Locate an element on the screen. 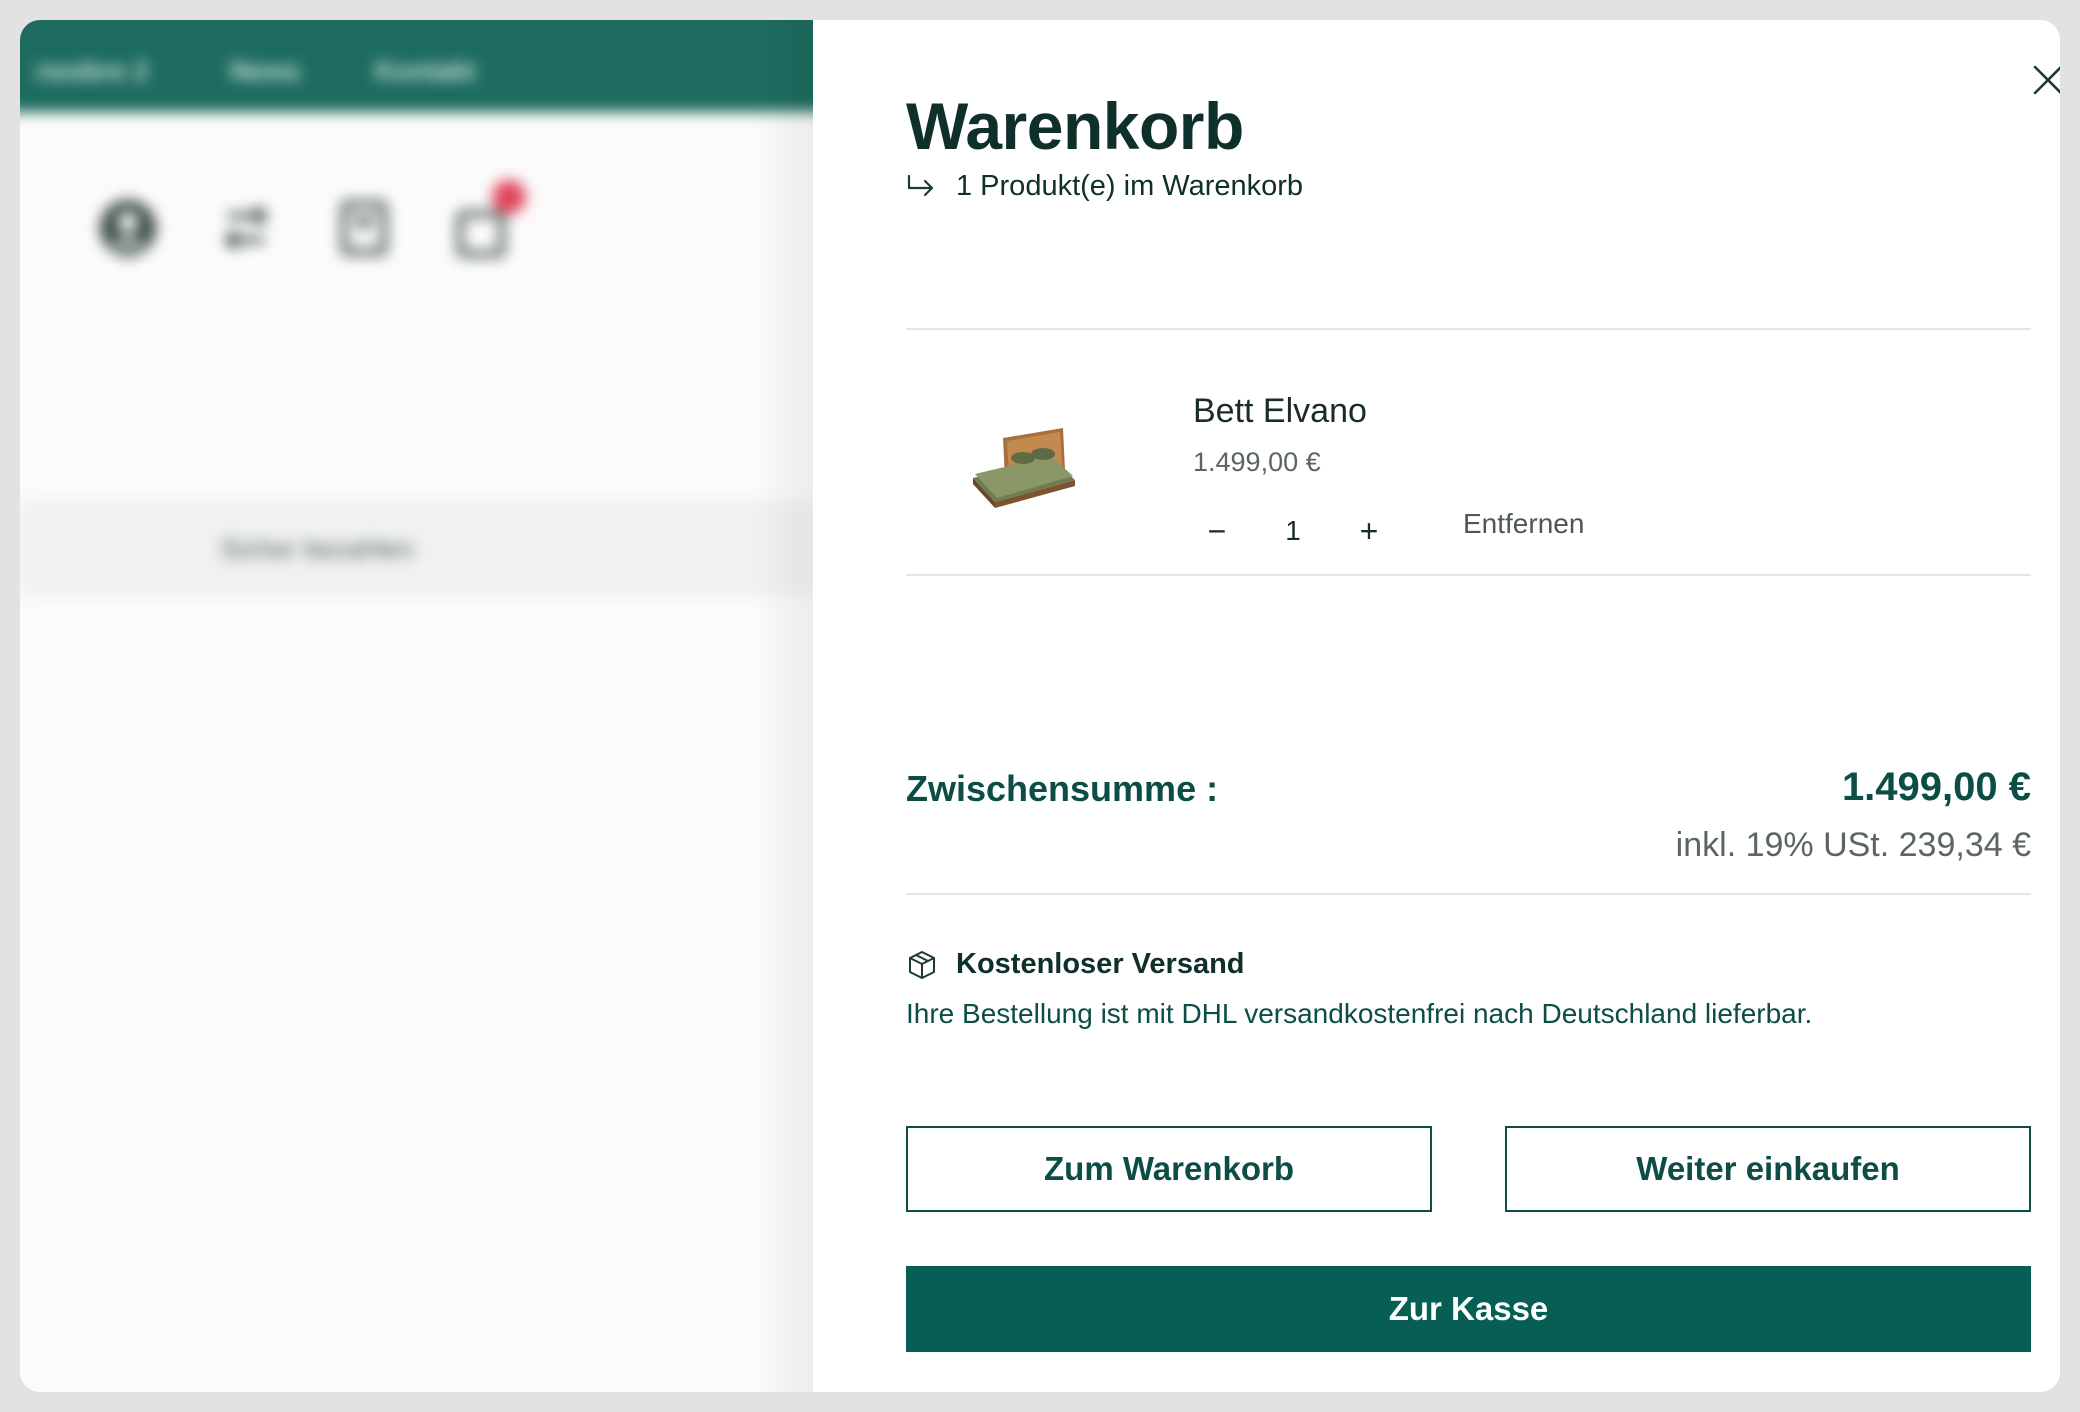 Image resolution: width=2080 pixels, height=1412 pixels. cart-count-text: 1 Produkt(e) im Warenkorb is located at coordinates (1130, 186).